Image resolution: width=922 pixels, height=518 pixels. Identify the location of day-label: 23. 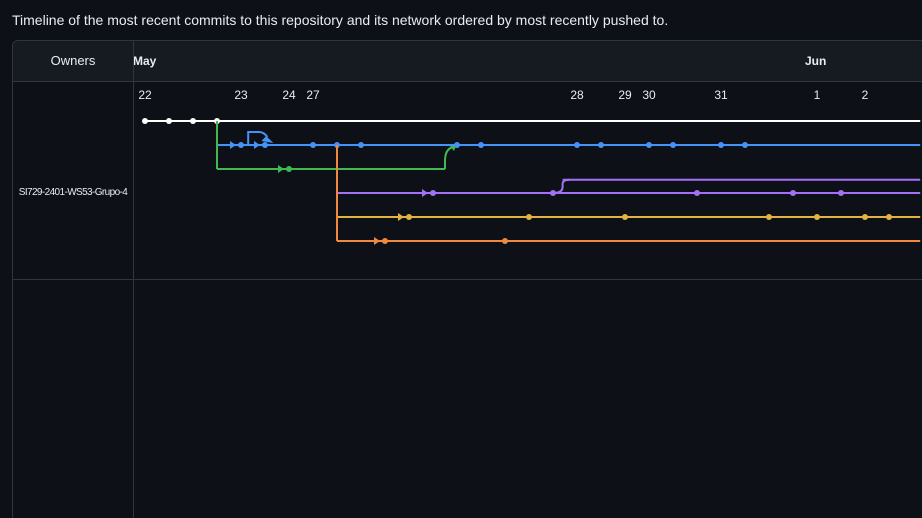
(241, 95).